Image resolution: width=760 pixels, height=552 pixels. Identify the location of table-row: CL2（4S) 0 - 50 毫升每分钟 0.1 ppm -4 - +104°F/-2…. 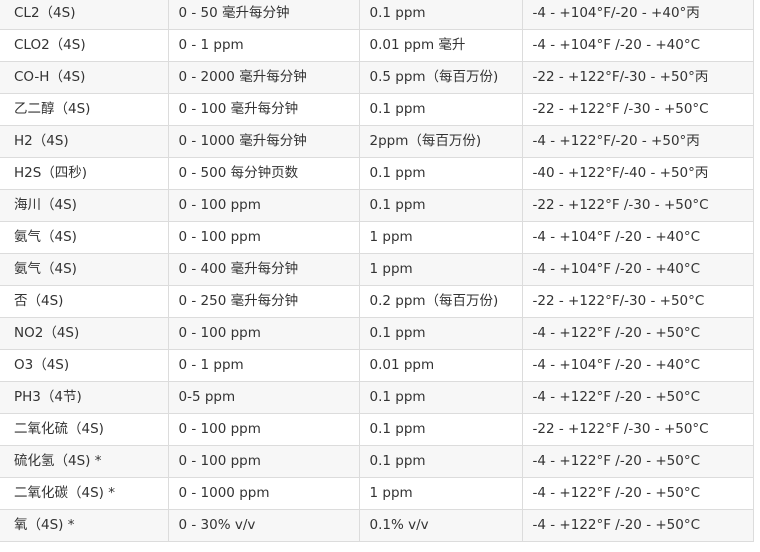
(377, 15).